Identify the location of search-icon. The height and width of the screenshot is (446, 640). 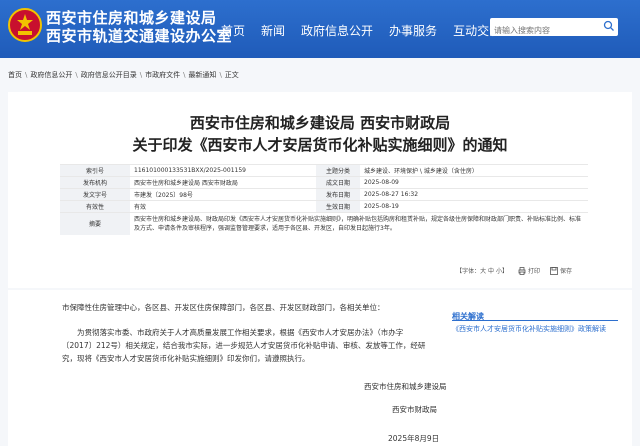
(609, 26).